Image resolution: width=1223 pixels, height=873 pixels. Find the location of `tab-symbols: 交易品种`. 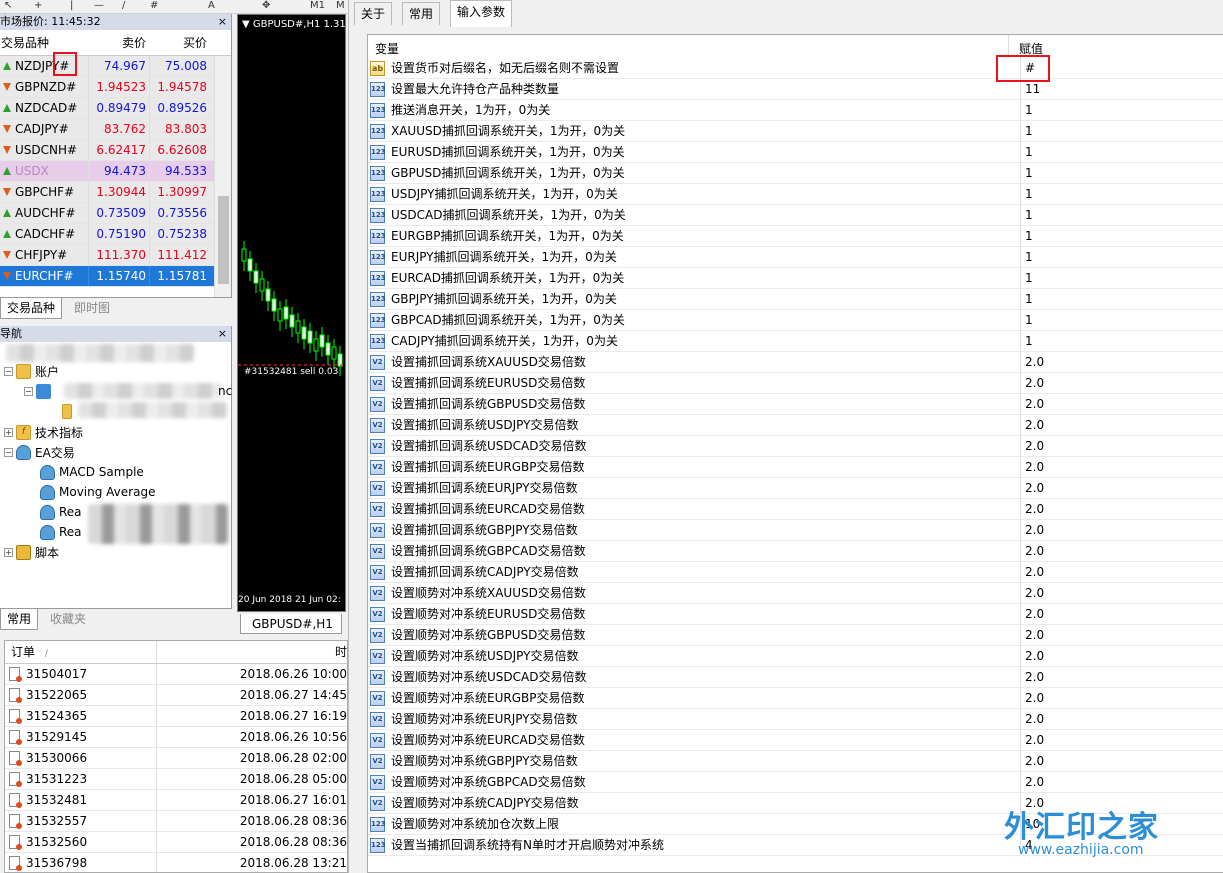

tab-symbols: 交易品种 is located at coordinates (31, 308).